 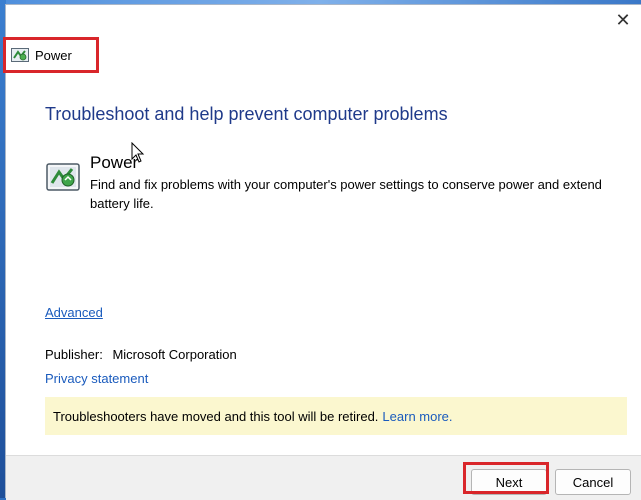 What do you see at coordinates (593, 482) in the screenshot?
I see `cancel-button: Cancel` at bounding box center [593, 482].